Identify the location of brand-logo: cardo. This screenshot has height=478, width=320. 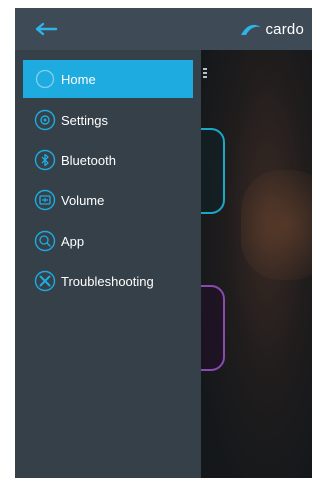
(272, 29).